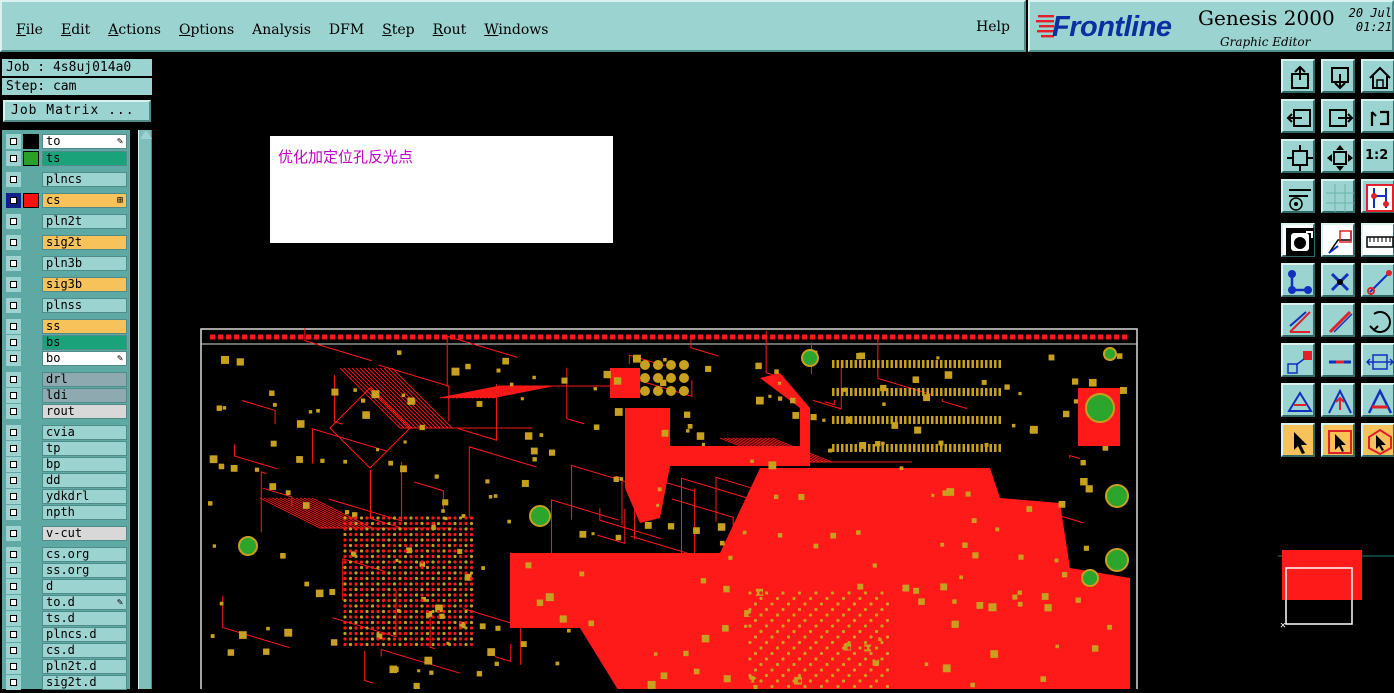 The height and width of the screenshot is (693, 1394). I want to click on layer-row-bp: bp, so click(66, 464).